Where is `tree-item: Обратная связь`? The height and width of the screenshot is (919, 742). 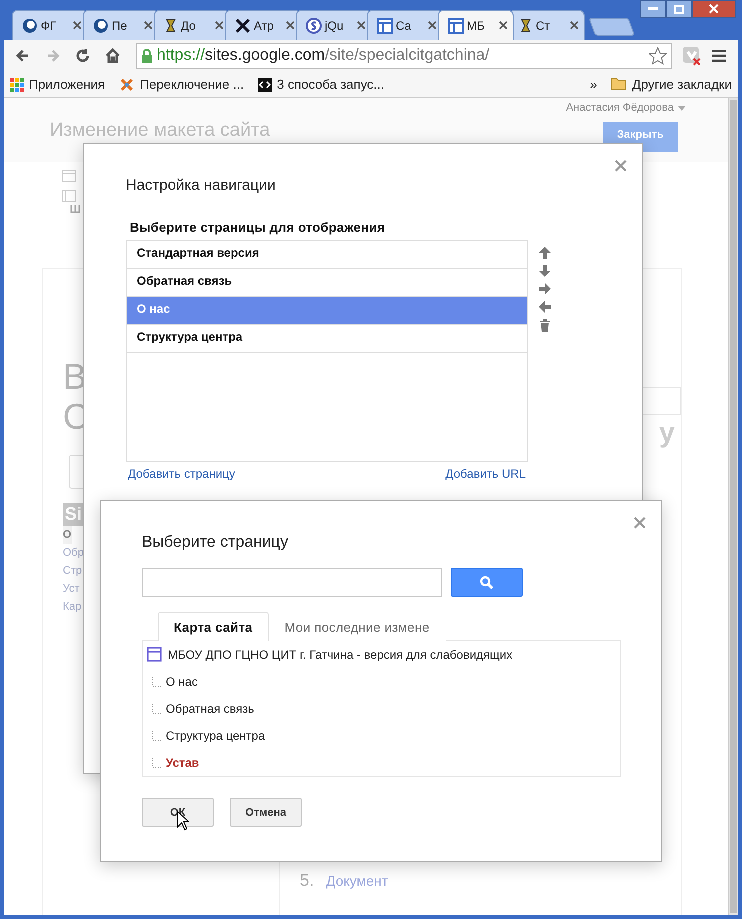 tree-item: Обратная связь is located at coordinates (210, 709).